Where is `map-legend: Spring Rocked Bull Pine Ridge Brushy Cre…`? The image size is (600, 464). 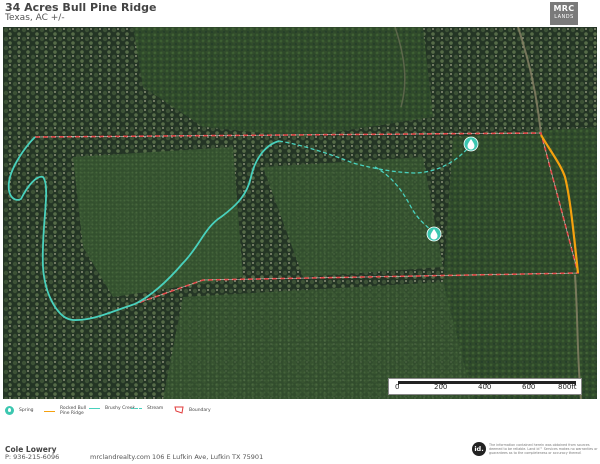 map-legend: Spring Rocked Bull Pine Ridge Brushy Cre… is located at coordinates (300, 411).